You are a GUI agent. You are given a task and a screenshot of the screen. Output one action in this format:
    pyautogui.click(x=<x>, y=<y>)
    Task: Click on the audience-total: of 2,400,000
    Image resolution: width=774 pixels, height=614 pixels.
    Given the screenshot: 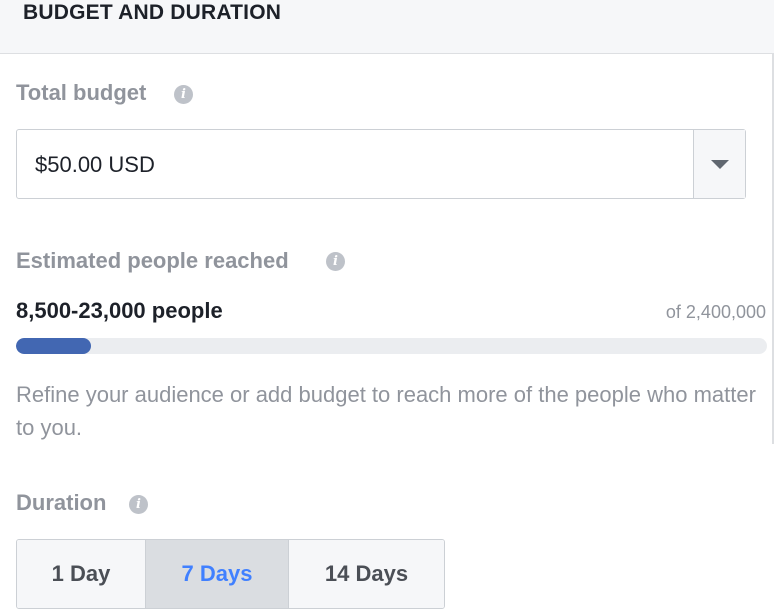 What is the action you would take?
    pyautogui.click(x=715, y=312)
    